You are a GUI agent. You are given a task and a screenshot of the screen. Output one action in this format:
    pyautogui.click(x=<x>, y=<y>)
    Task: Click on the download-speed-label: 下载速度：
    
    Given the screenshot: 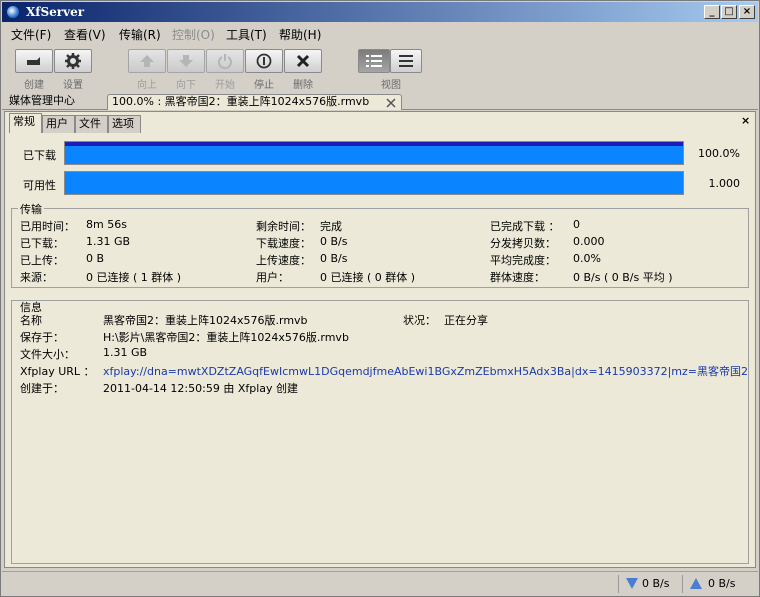 What is the action you would take?
    pyautogui.click(x=283, y=243)
    